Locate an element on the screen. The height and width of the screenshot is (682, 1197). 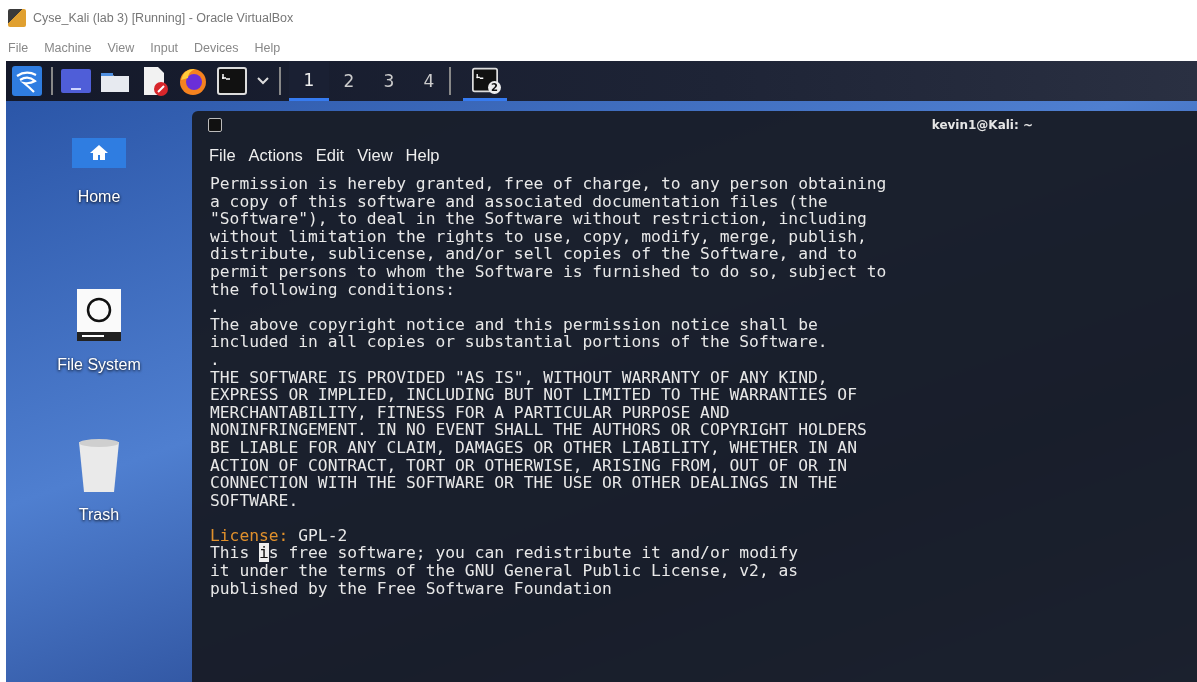
workspace-tab: 2 is located at coordinates (349, 81).